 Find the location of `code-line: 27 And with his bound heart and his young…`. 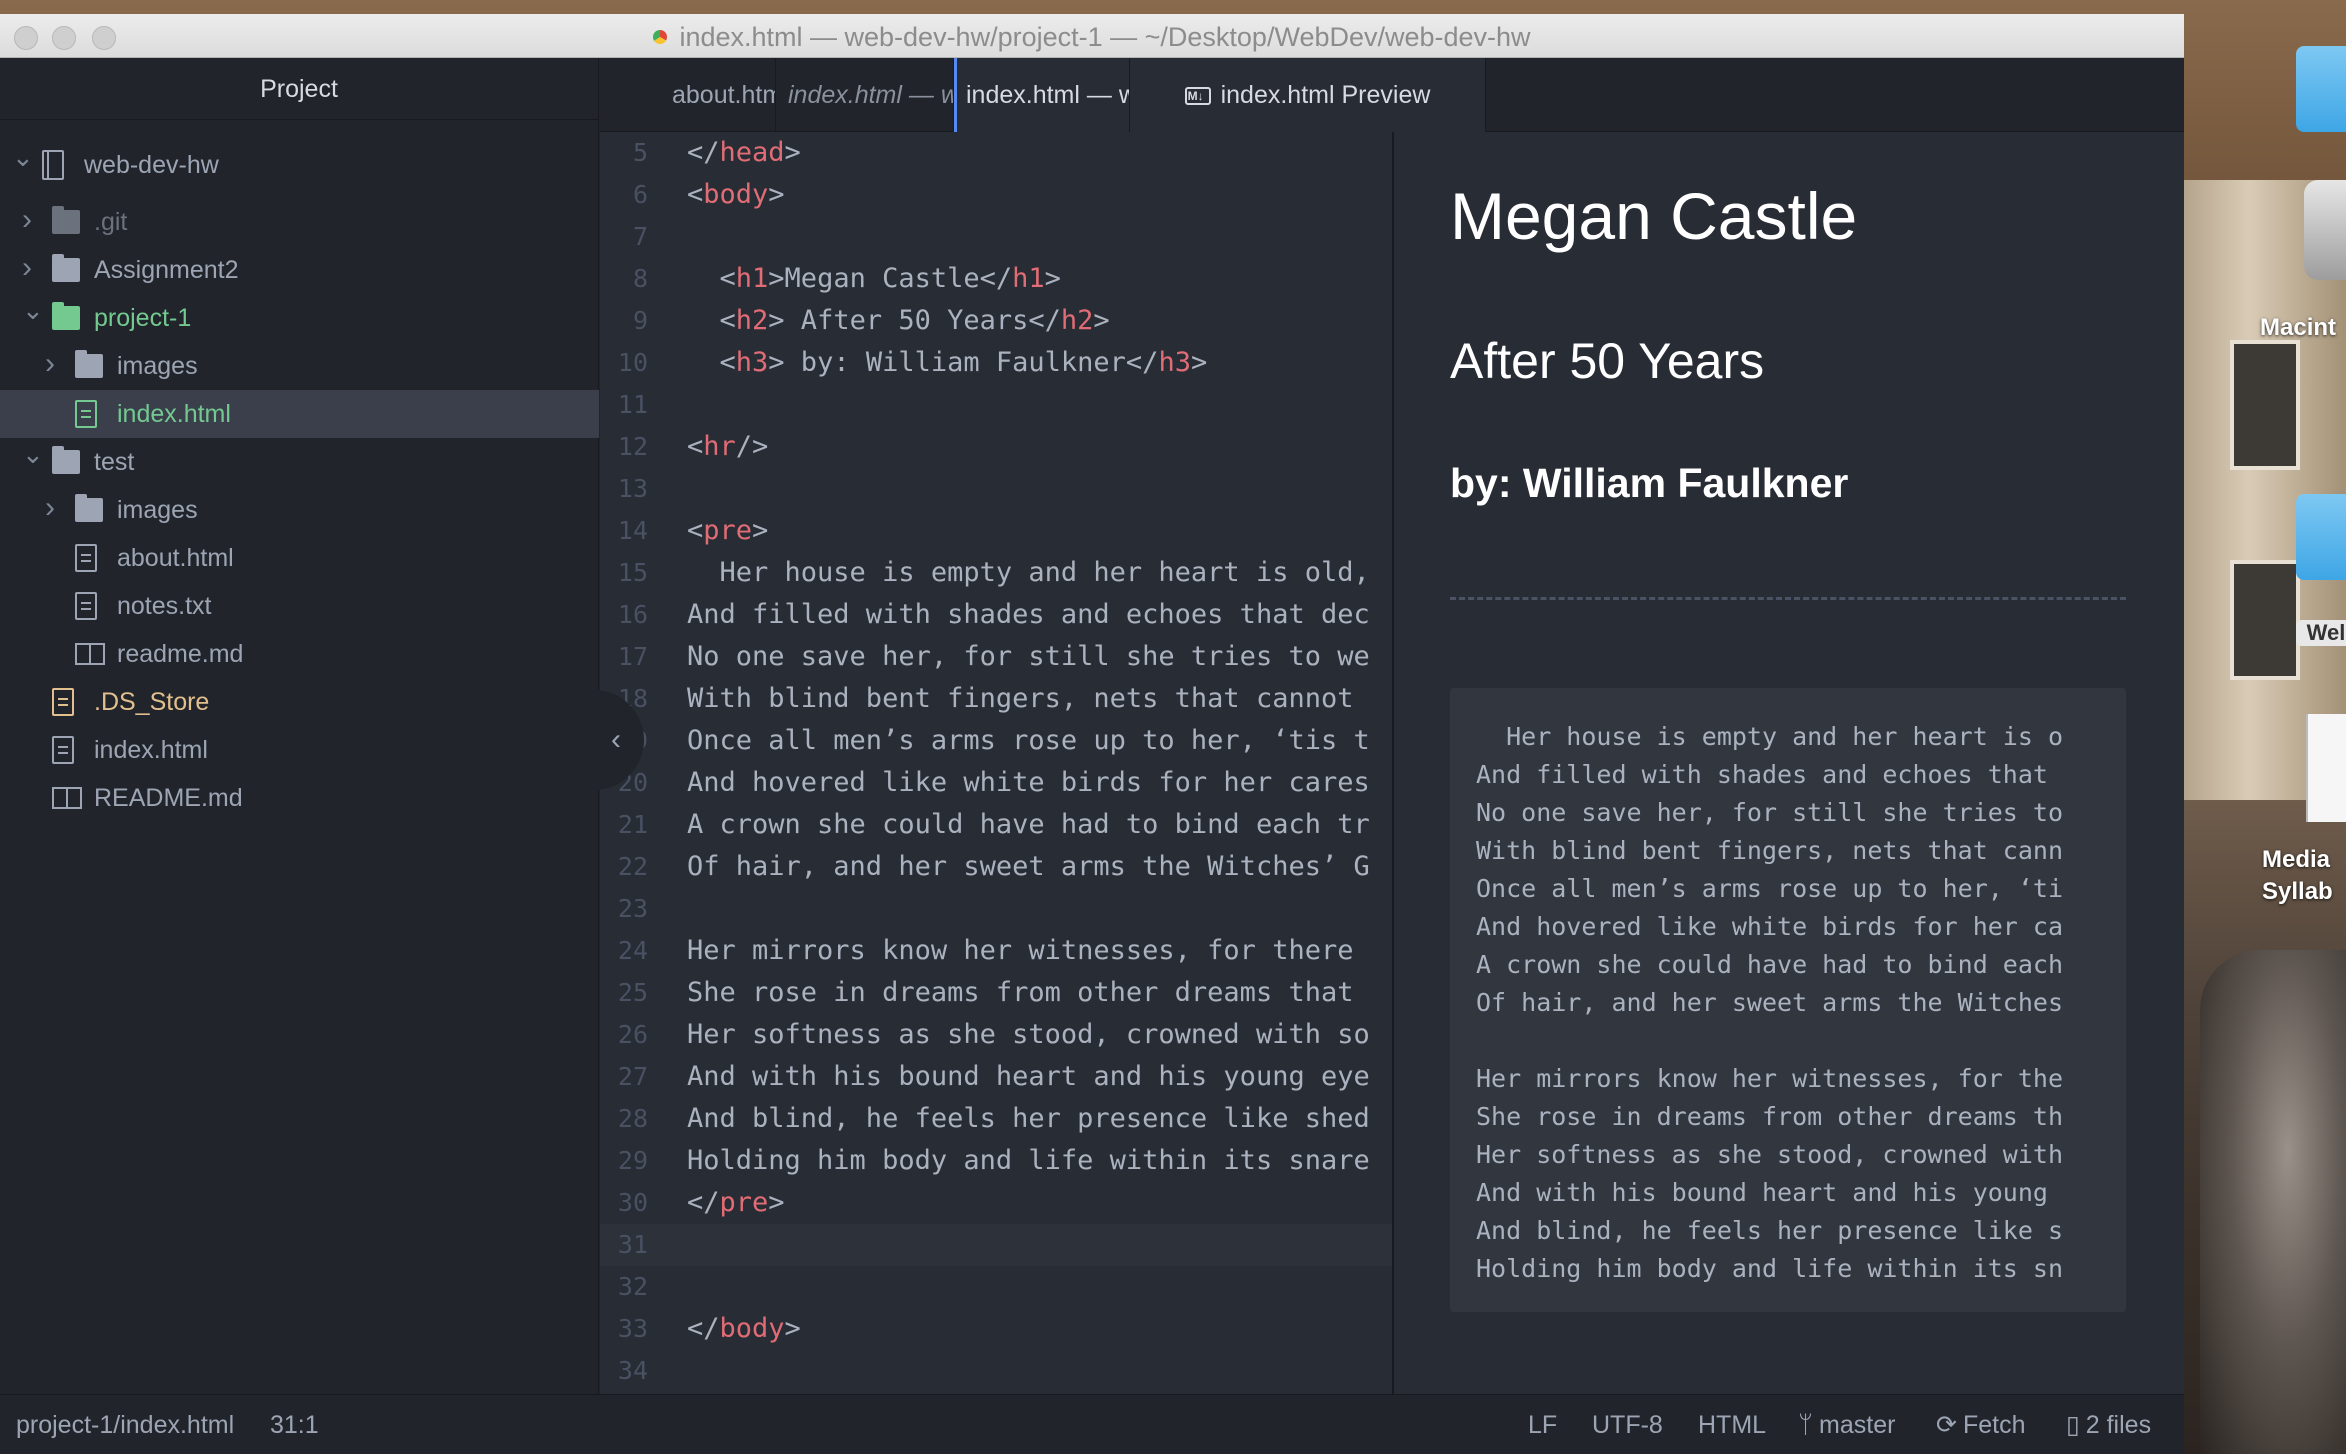

code-line: 27 And with his bound heart and his young… is located at coordinates (996, 1077).